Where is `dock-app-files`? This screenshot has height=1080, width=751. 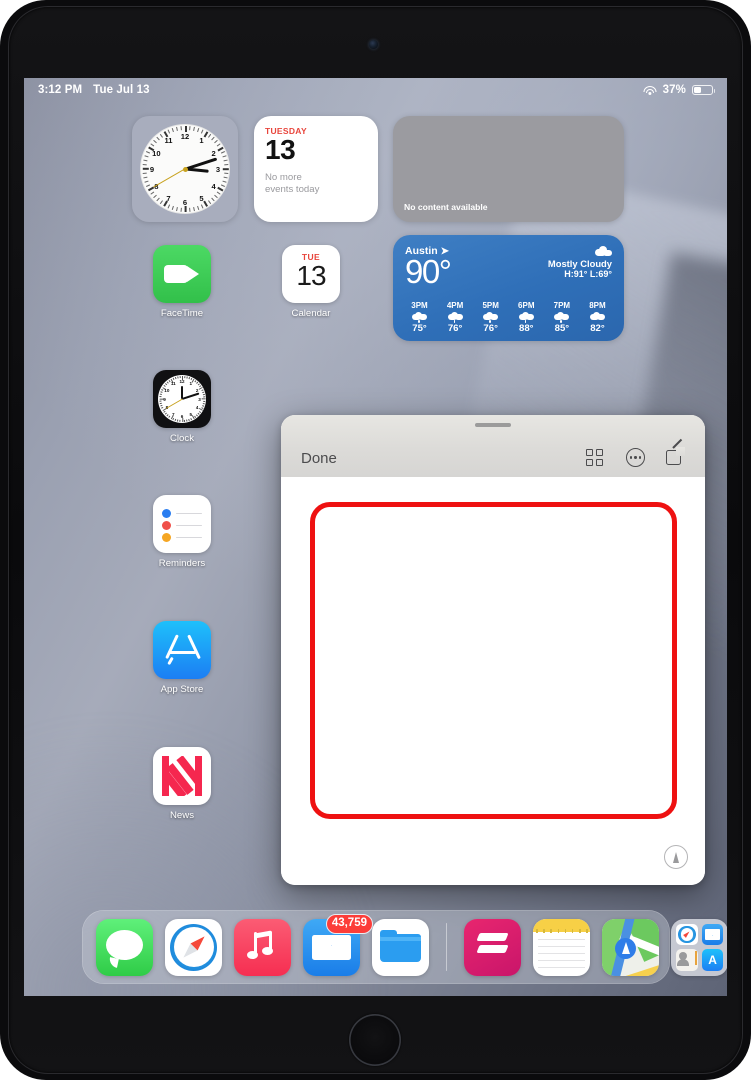
dock-app-files is located at coordinates (400, 947).